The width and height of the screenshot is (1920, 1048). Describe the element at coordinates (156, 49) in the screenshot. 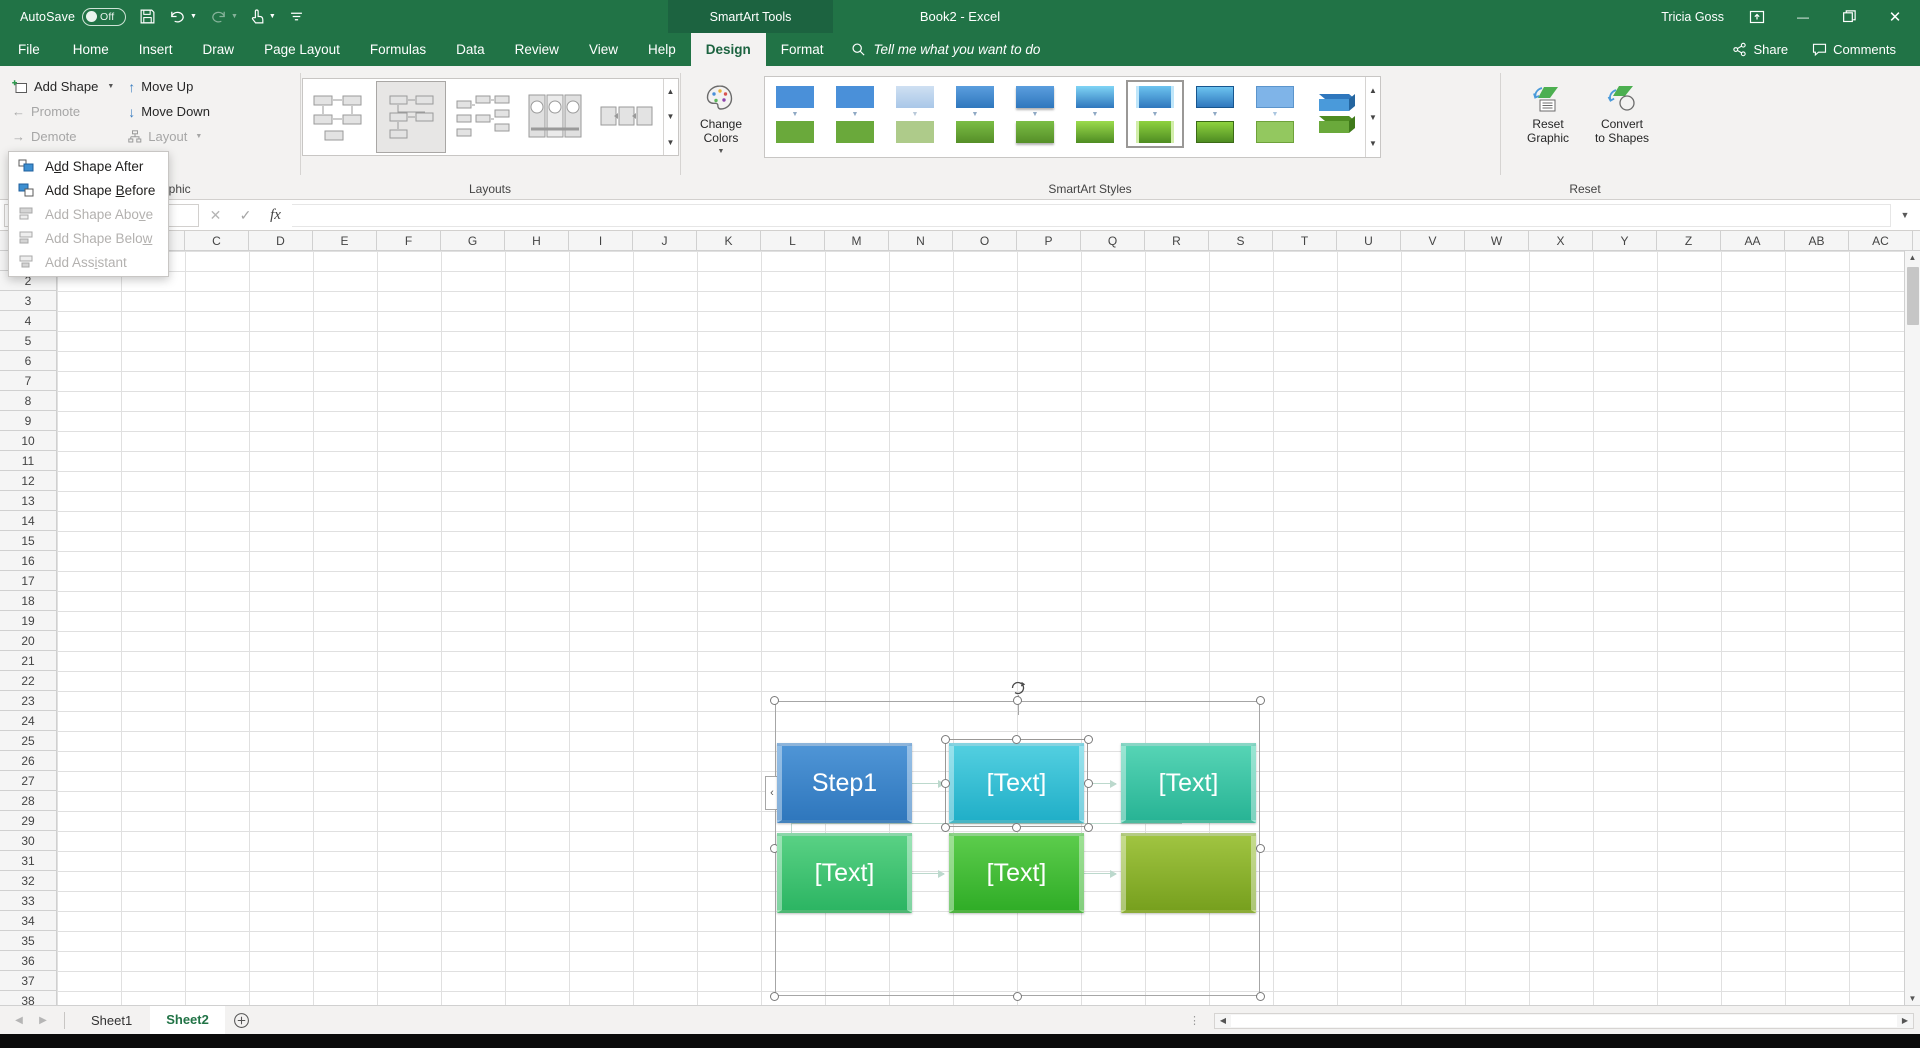

I see `tab-insert: Insert` at that location.